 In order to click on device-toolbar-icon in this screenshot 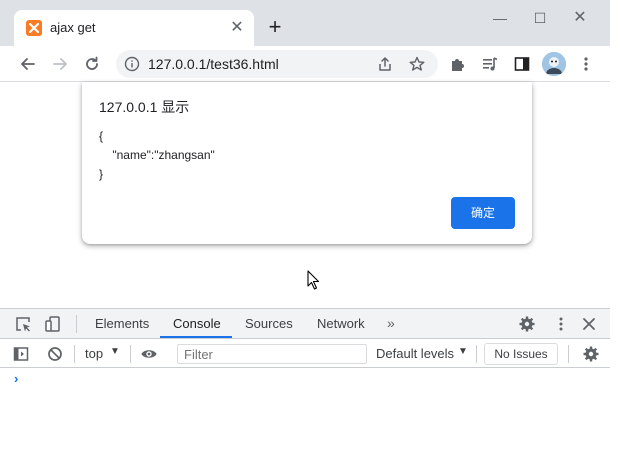, I will do `click(53, 324)`.